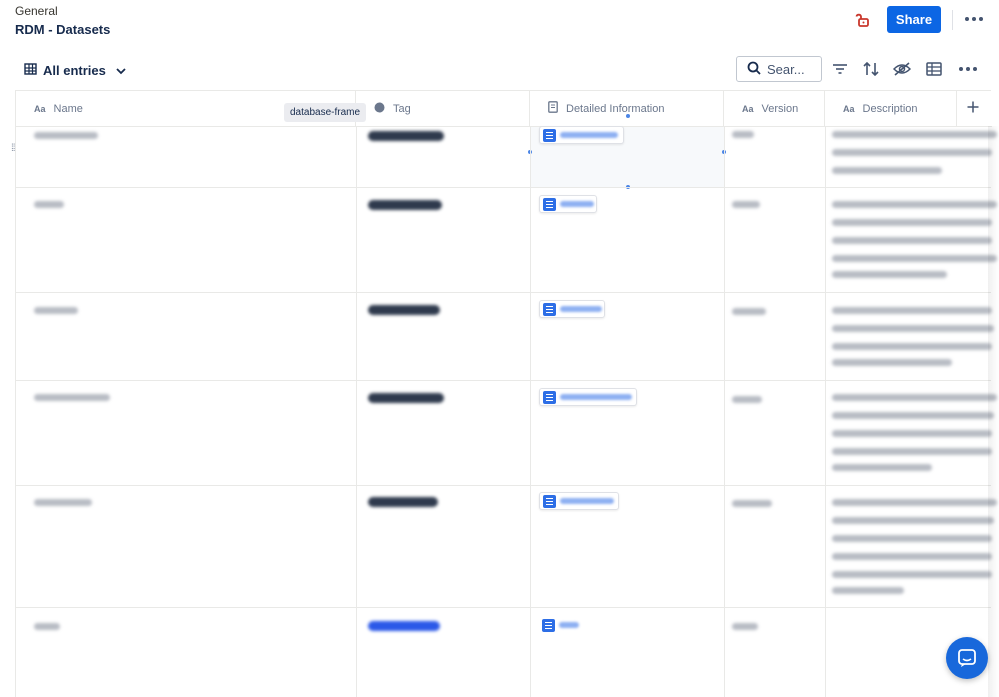 This screenshot has height=697, width=999. Describe the element at coordinates (30, 70) in the screenshot. I see `table-icon` at that location.